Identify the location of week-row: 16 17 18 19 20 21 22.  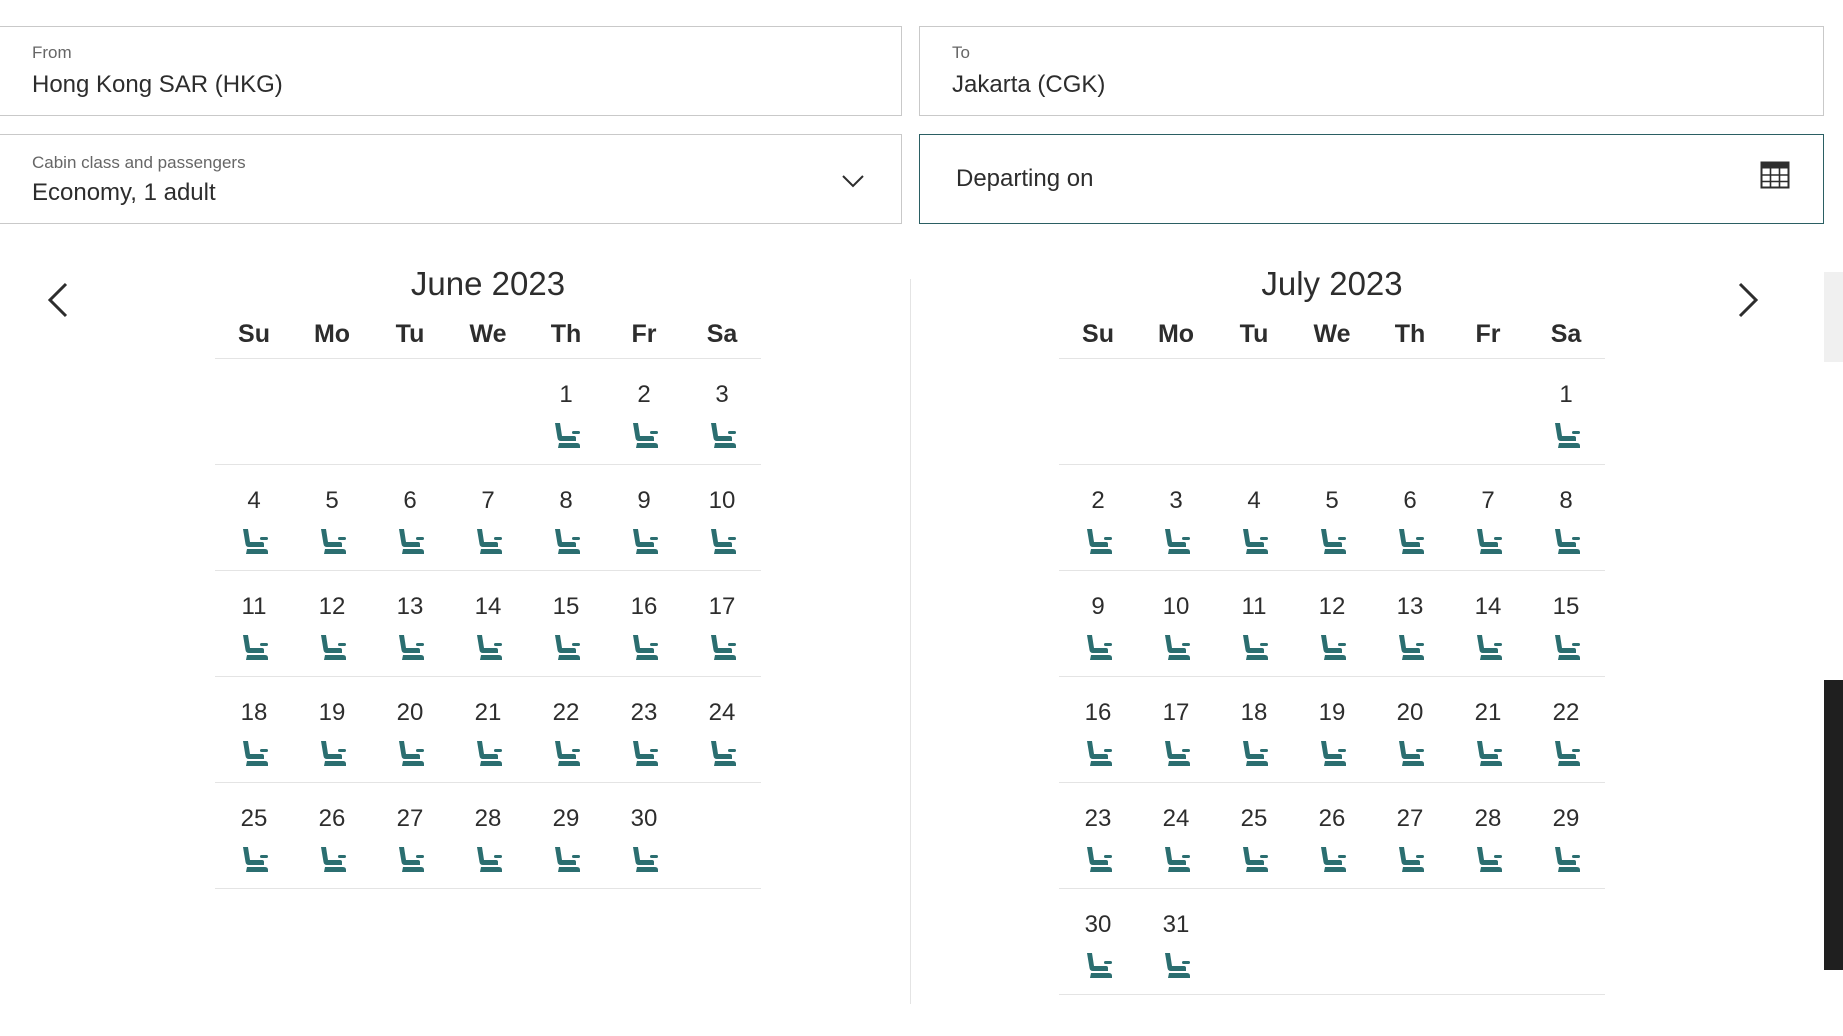
(1332, 730).